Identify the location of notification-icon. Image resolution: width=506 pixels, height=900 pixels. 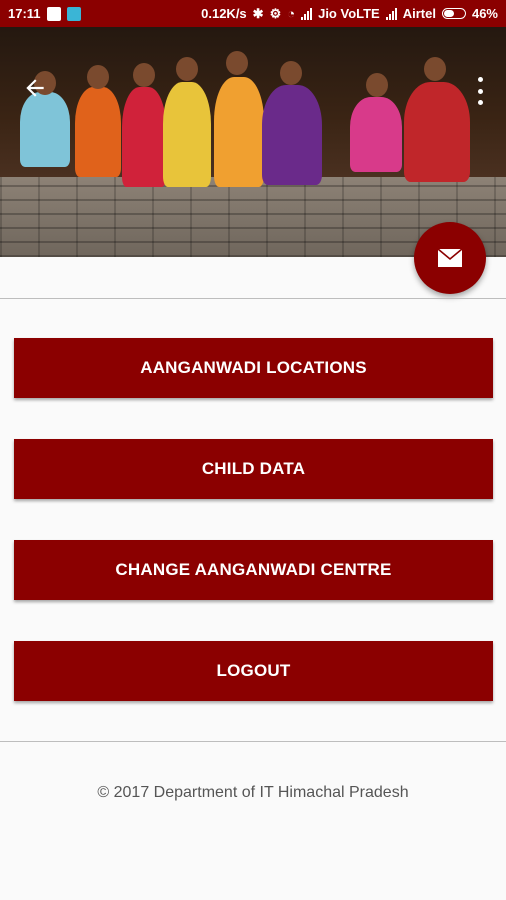
(53, 13).